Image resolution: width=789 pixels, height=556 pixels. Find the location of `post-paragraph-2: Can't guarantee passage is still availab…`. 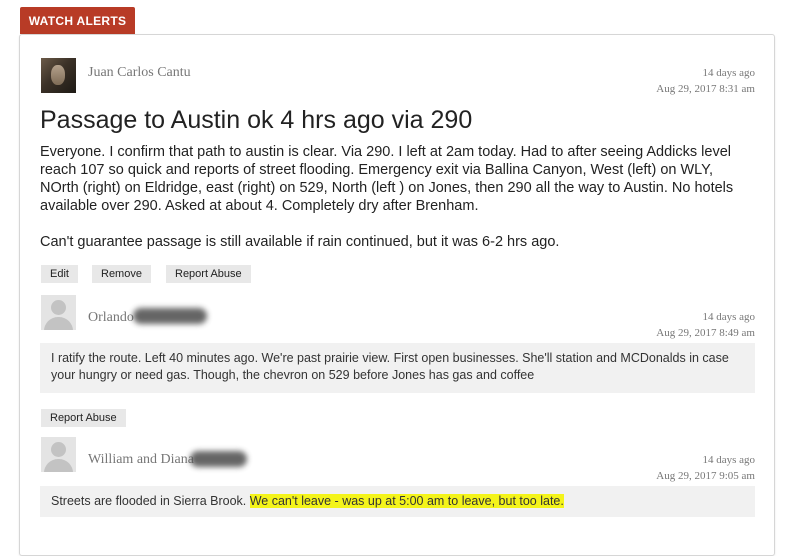

post-paragraph-2: Can't guarantee passage is still availab… is located at coordinates (300, 242).